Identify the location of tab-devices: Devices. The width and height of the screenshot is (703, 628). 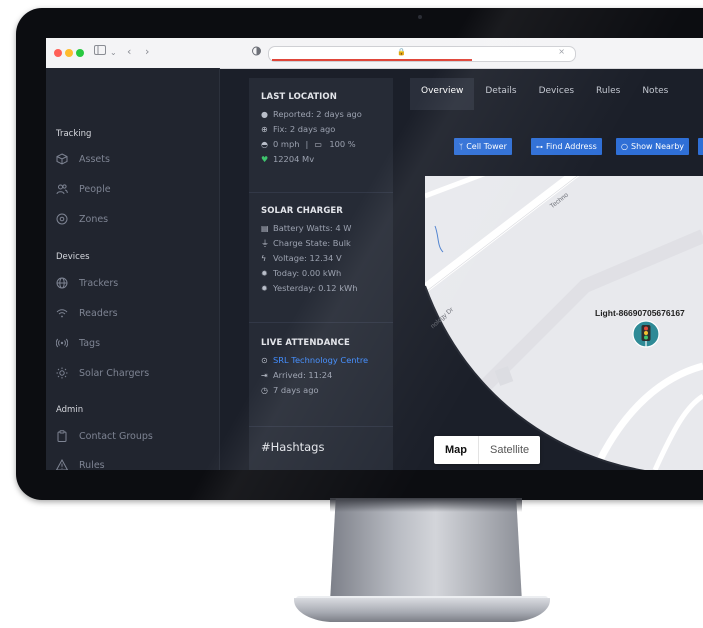
(556, 95).